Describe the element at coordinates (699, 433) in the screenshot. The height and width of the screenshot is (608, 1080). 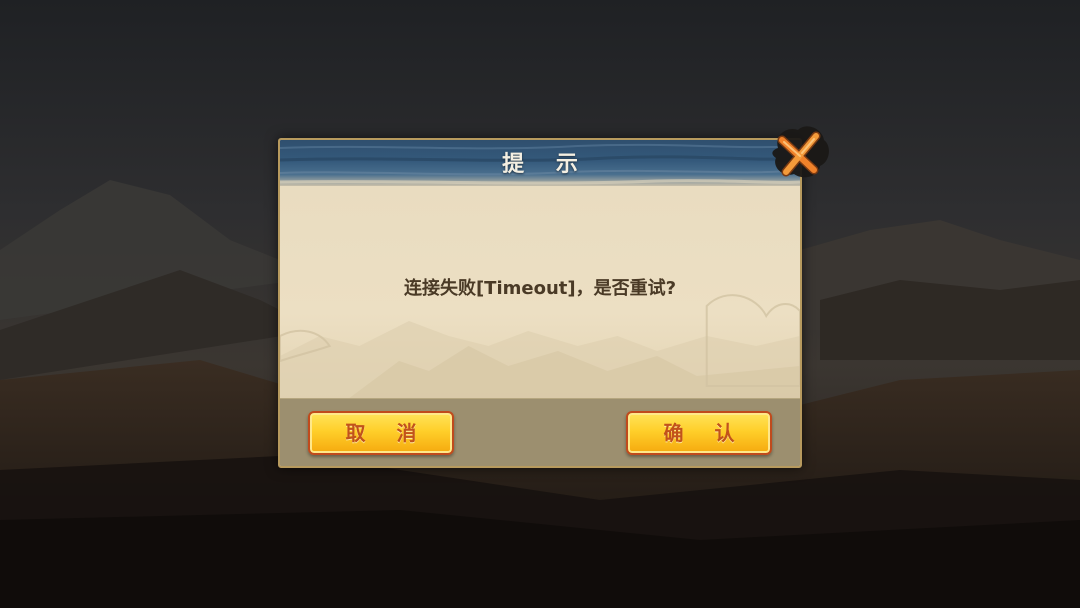
I see `confirm-button: 确 认` at that location.